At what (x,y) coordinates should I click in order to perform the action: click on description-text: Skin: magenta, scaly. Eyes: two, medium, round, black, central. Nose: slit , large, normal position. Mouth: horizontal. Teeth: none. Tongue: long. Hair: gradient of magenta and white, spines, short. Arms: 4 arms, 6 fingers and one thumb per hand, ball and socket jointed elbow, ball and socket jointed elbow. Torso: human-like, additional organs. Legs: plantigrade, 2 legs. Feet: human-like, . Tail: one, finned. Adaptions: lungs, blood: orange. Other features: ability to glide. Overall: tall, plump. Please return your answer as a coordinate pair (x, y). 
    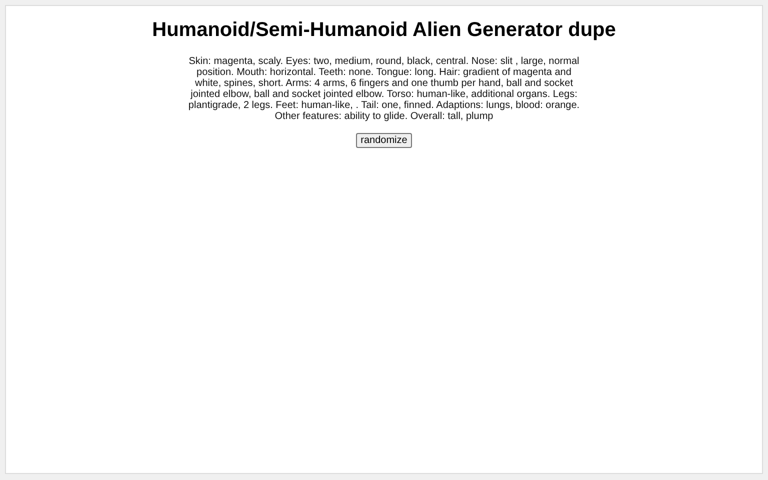
    Looking at the image, I should click on (384, 89).